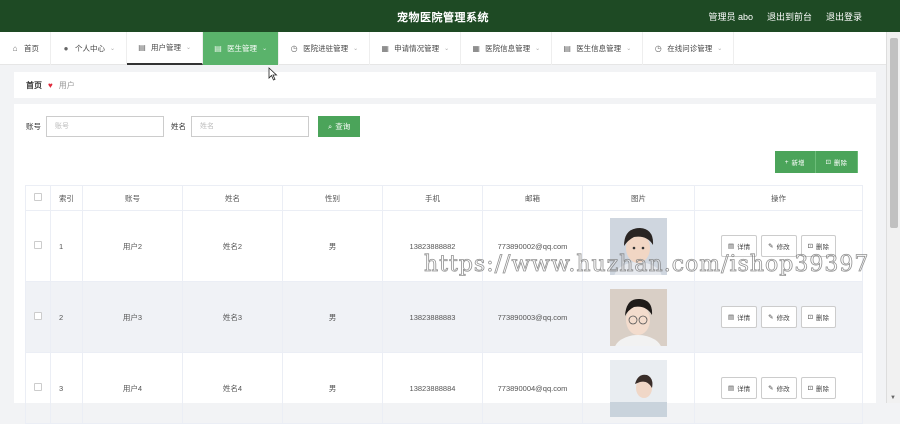 This screenshot has height=424, width=900. What do you see at coordinates (730, 17) in the screenshot?
I see `admin-name: 管理员 abo` at bounding box center [730, 17].